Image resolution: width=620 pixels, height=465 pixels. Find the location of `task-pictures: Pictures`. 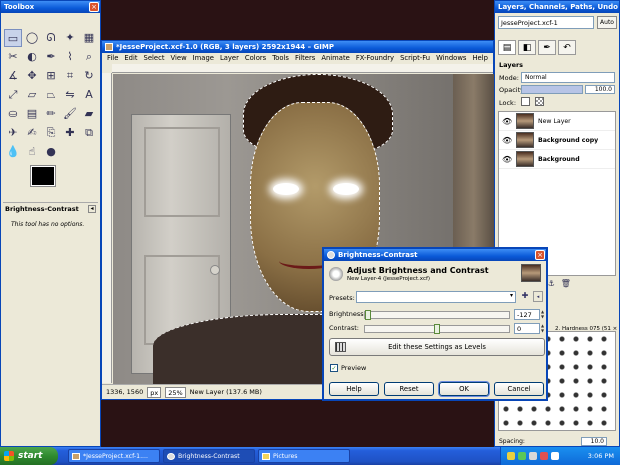

task-pictures: Pictures is located at coordinates (304, 456).